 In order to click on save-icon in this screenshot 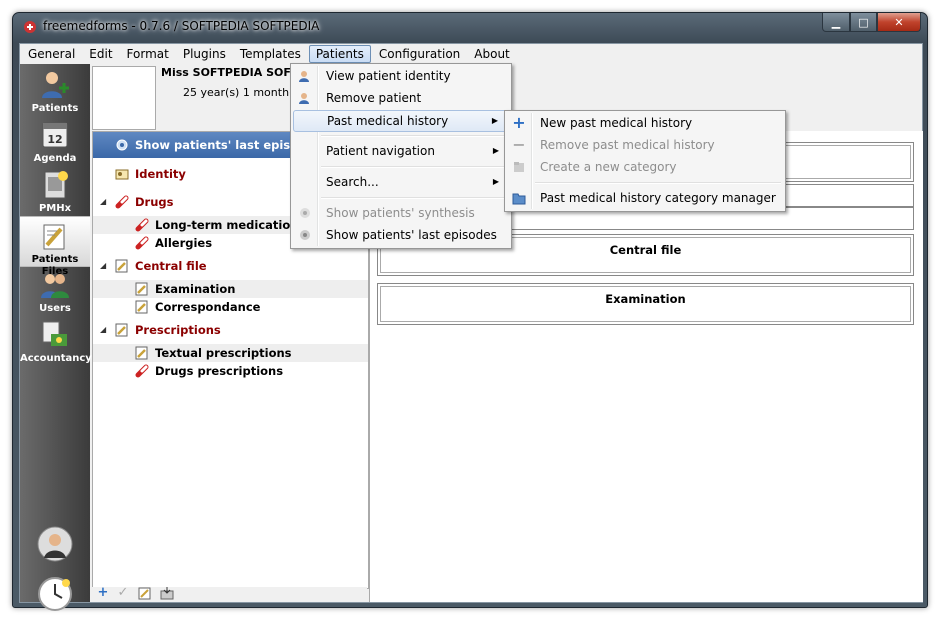, I will do `click(167, 593)`.